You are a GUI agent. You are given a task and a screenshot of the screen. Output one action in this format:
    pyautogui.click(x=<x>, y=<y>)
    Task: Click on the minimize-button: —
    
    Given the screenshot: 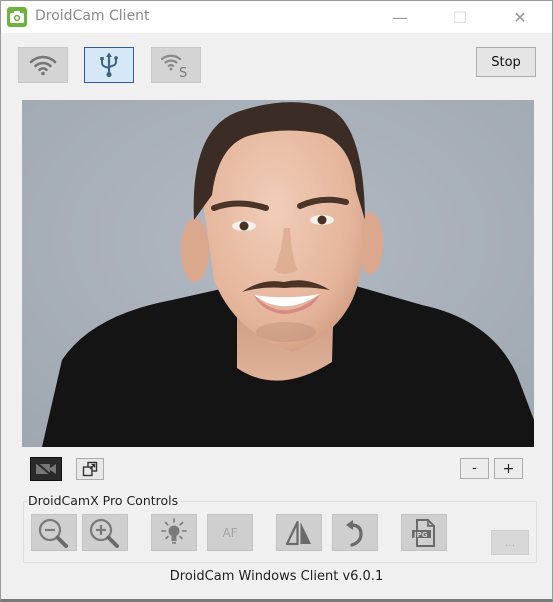 What is the action you would take?
    pyautogui.click(x=400, y=17)
    